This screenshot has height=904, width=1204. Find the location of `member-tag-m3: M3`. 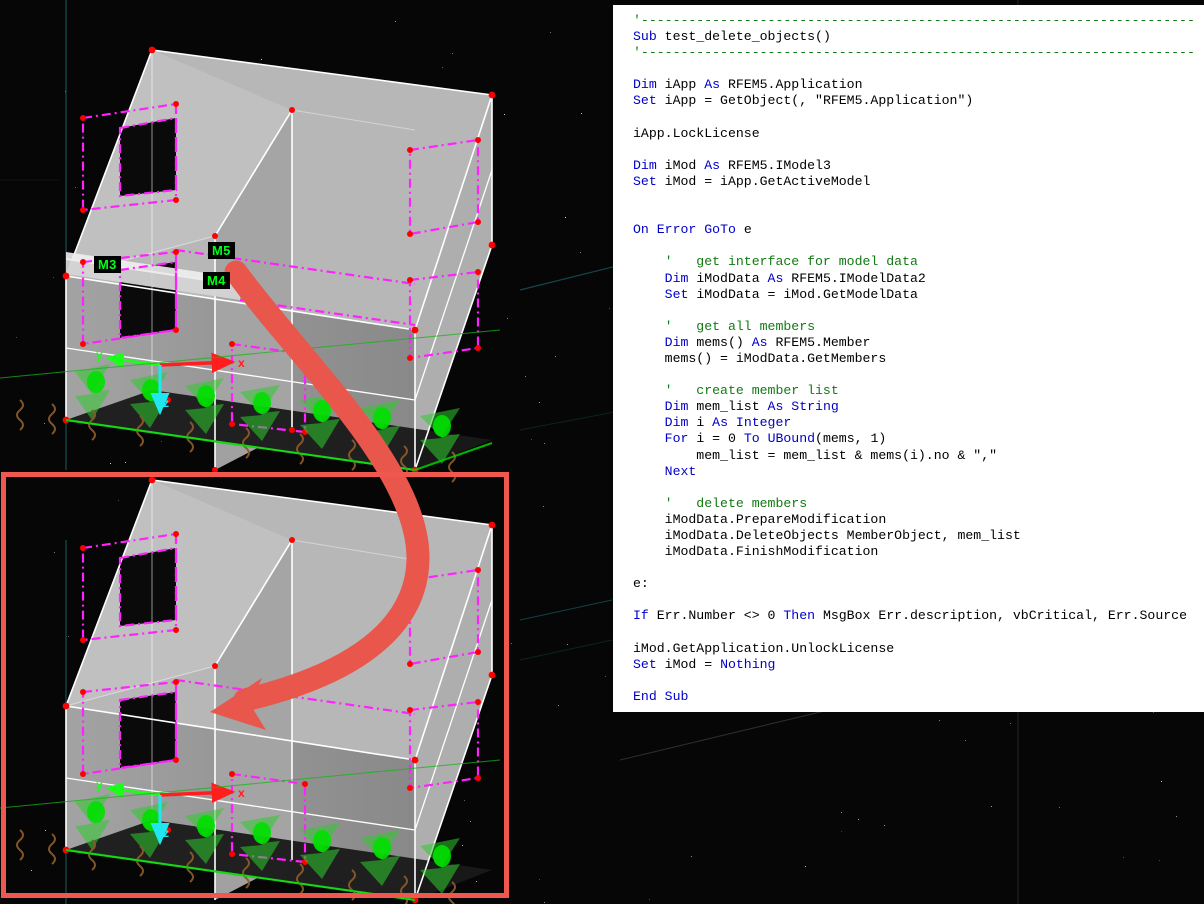

member-tag-m3: M3 is located at coordinates (107, 264).